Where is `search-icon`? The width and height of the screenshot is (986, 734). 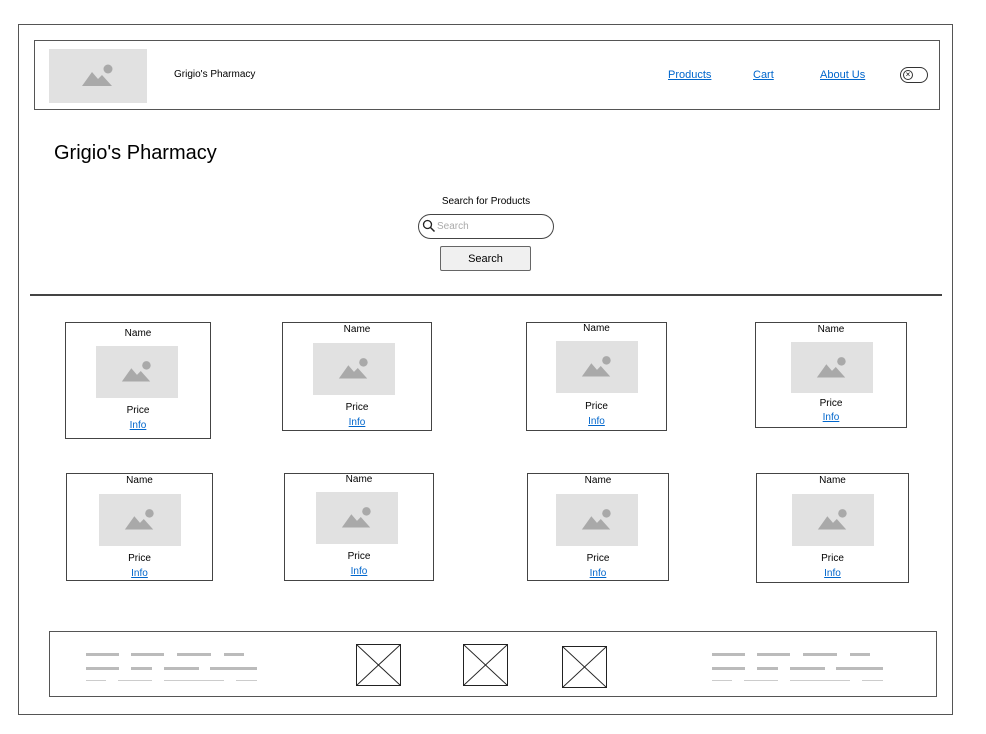 search-icon is located at coordinates (429, 226).